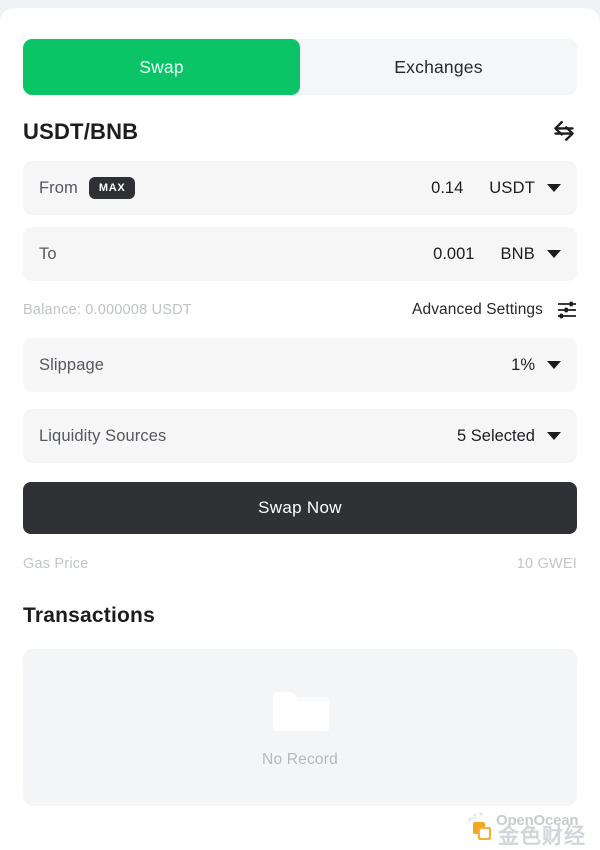  Describe the element at coordinates (517, 254) in the screenshot. I see `to-token-label: BNB` at that location.